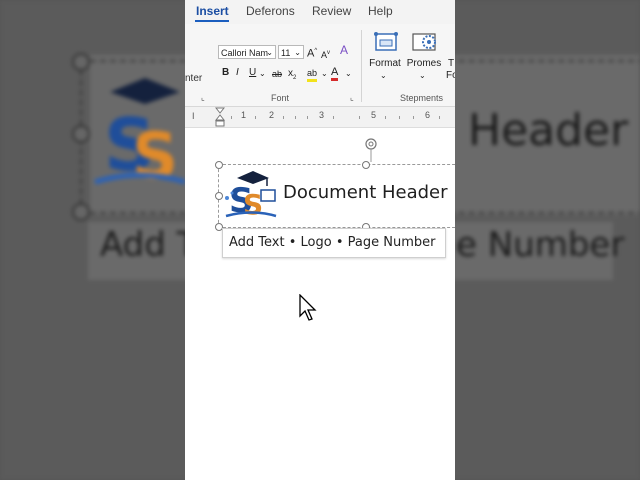 The width and height of the screenshot is (640, 480). I want to click on format-label: Format, so click(385, 63).